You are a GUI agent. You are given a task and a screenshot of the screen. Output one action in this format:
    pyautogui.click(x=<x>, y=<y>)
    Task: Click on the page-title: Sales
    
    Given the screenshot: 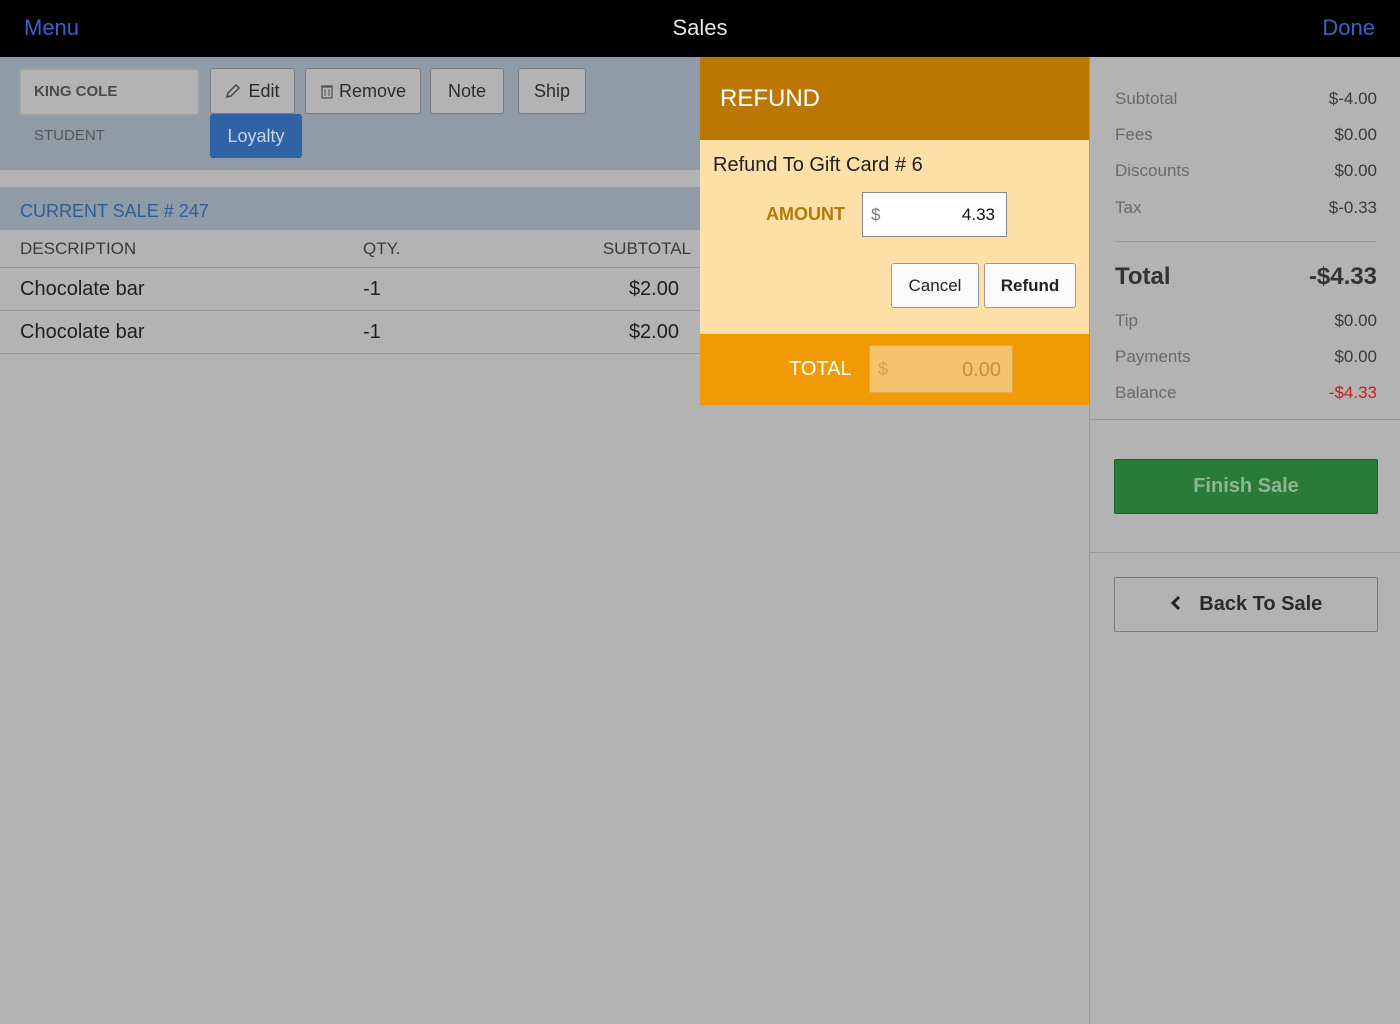 What is the action you would take?
    pyautogui.click(x=700, y=27)
    